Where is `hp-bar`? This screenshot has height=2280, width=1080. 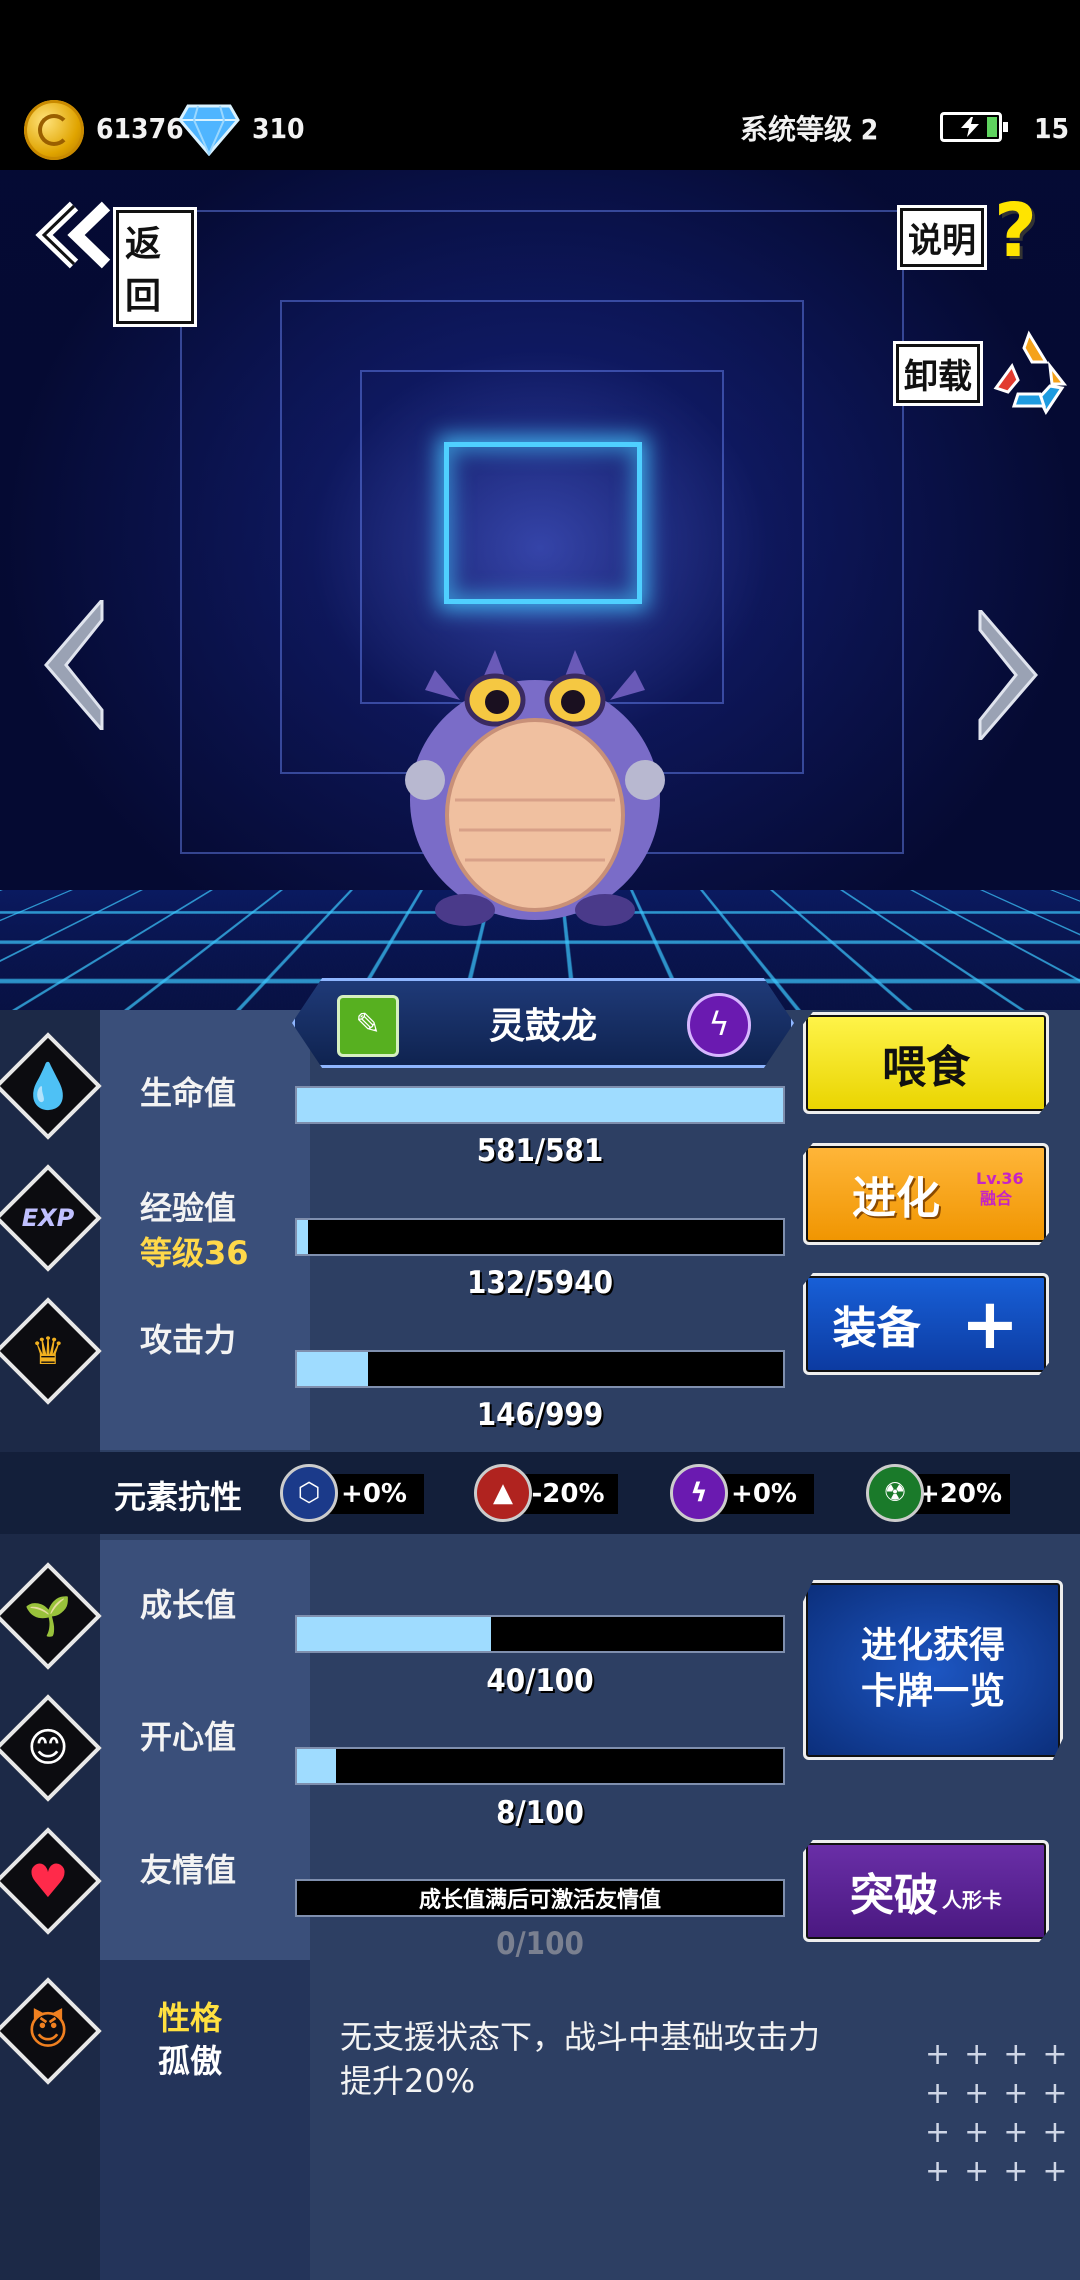 hp-bar is located at coordinates (540, 1105).